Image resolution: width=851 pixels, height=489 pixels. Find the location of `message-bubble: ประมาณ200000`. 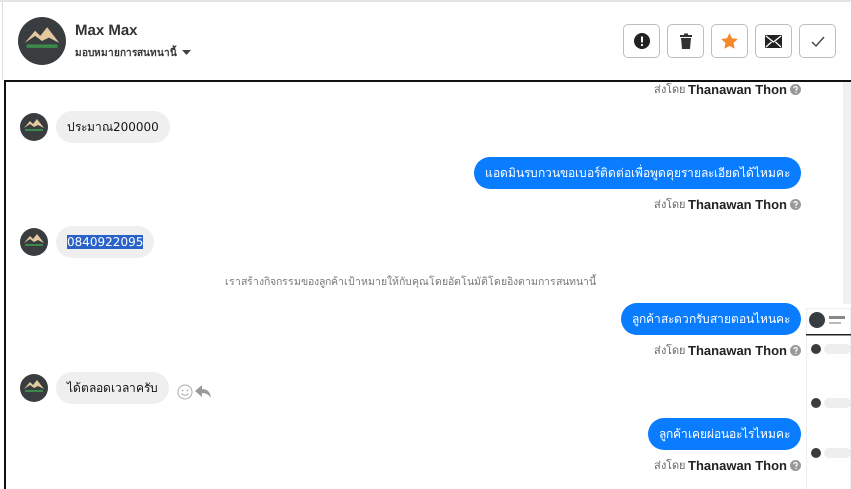

message-bubble: ประมาณ200000 is located at coordinates (113, 127).